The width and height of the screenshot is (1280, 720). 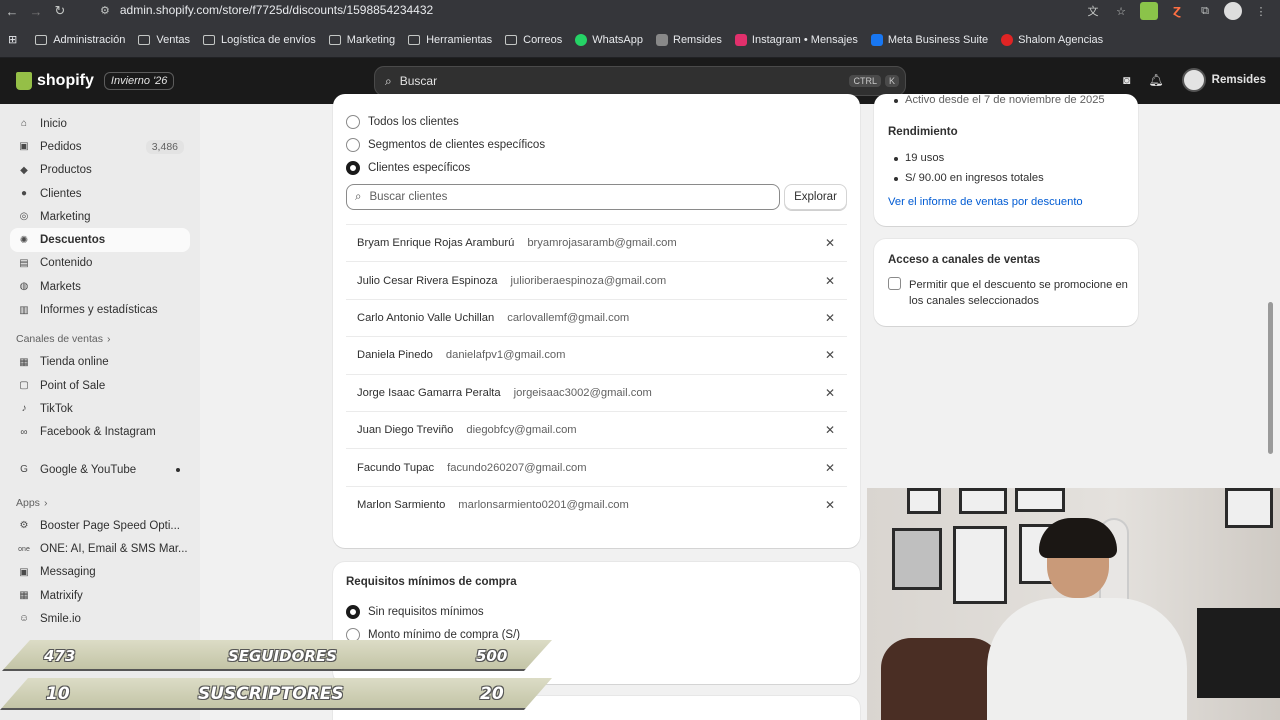 I want to click on bookmark-star-icon: ☆, so click(x=1121, y=11).